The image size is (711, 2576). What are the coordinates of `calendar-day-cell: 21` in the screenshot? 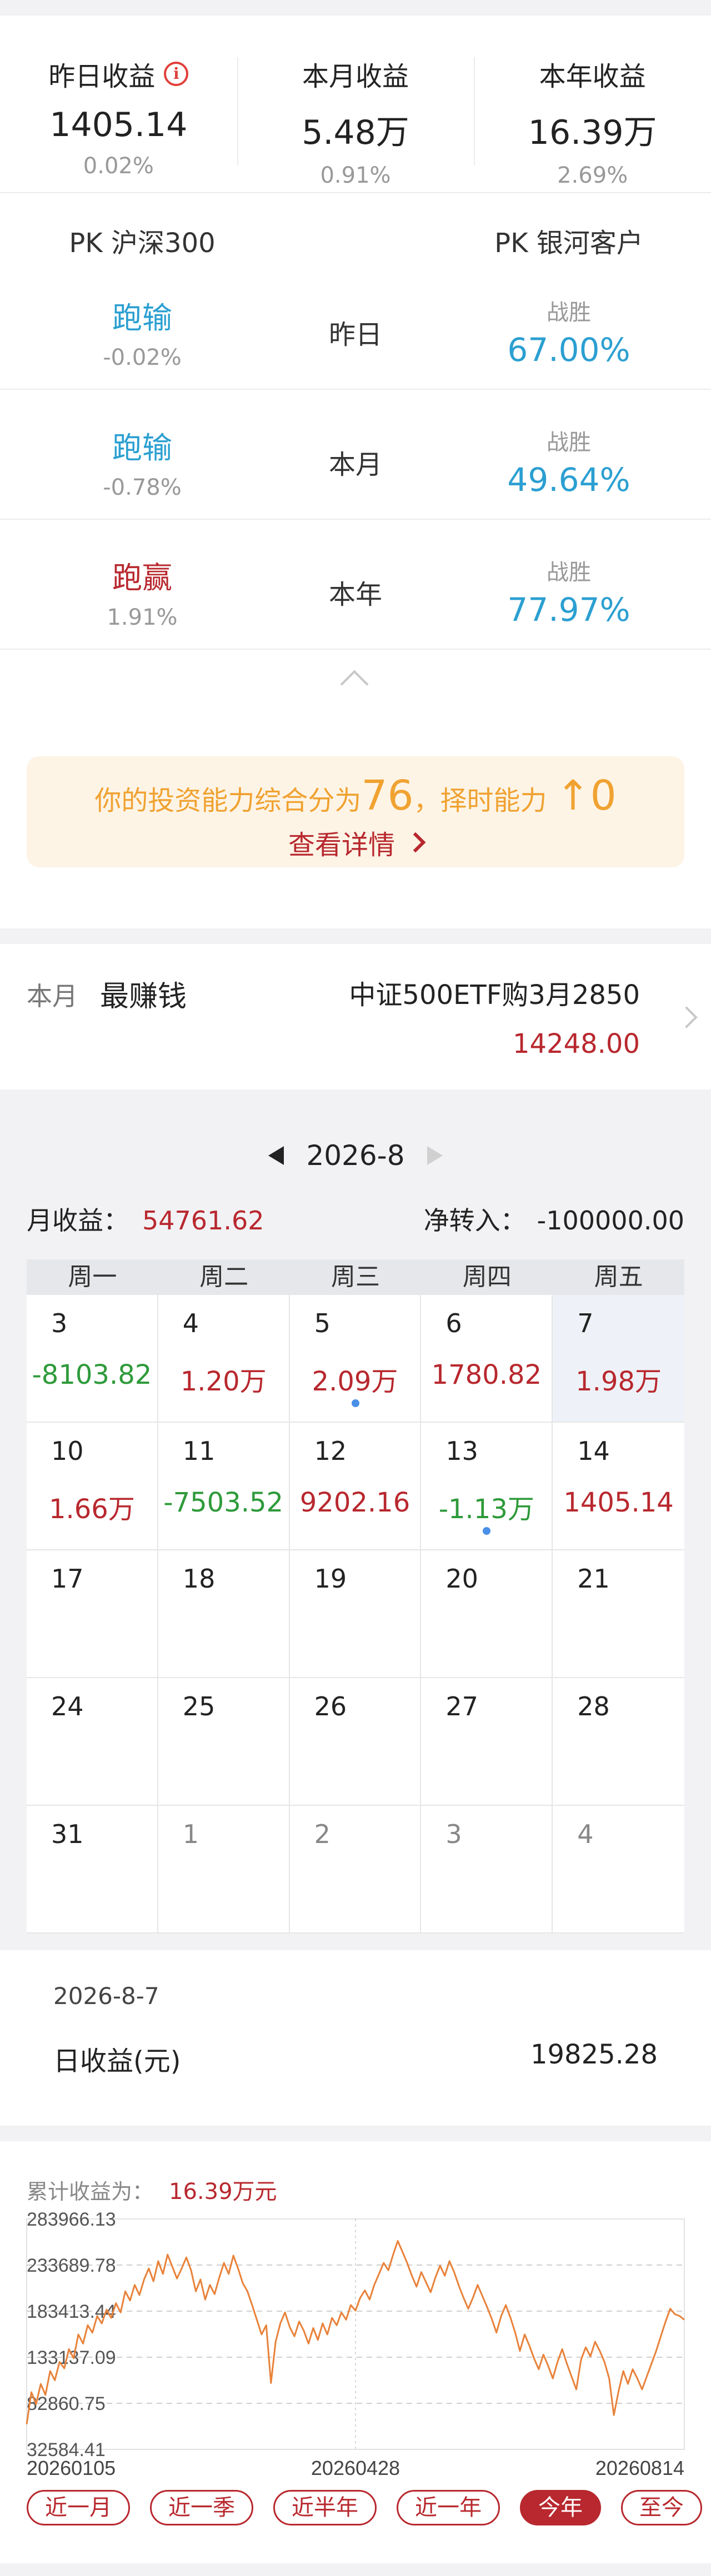 It's located at (618, 1614).